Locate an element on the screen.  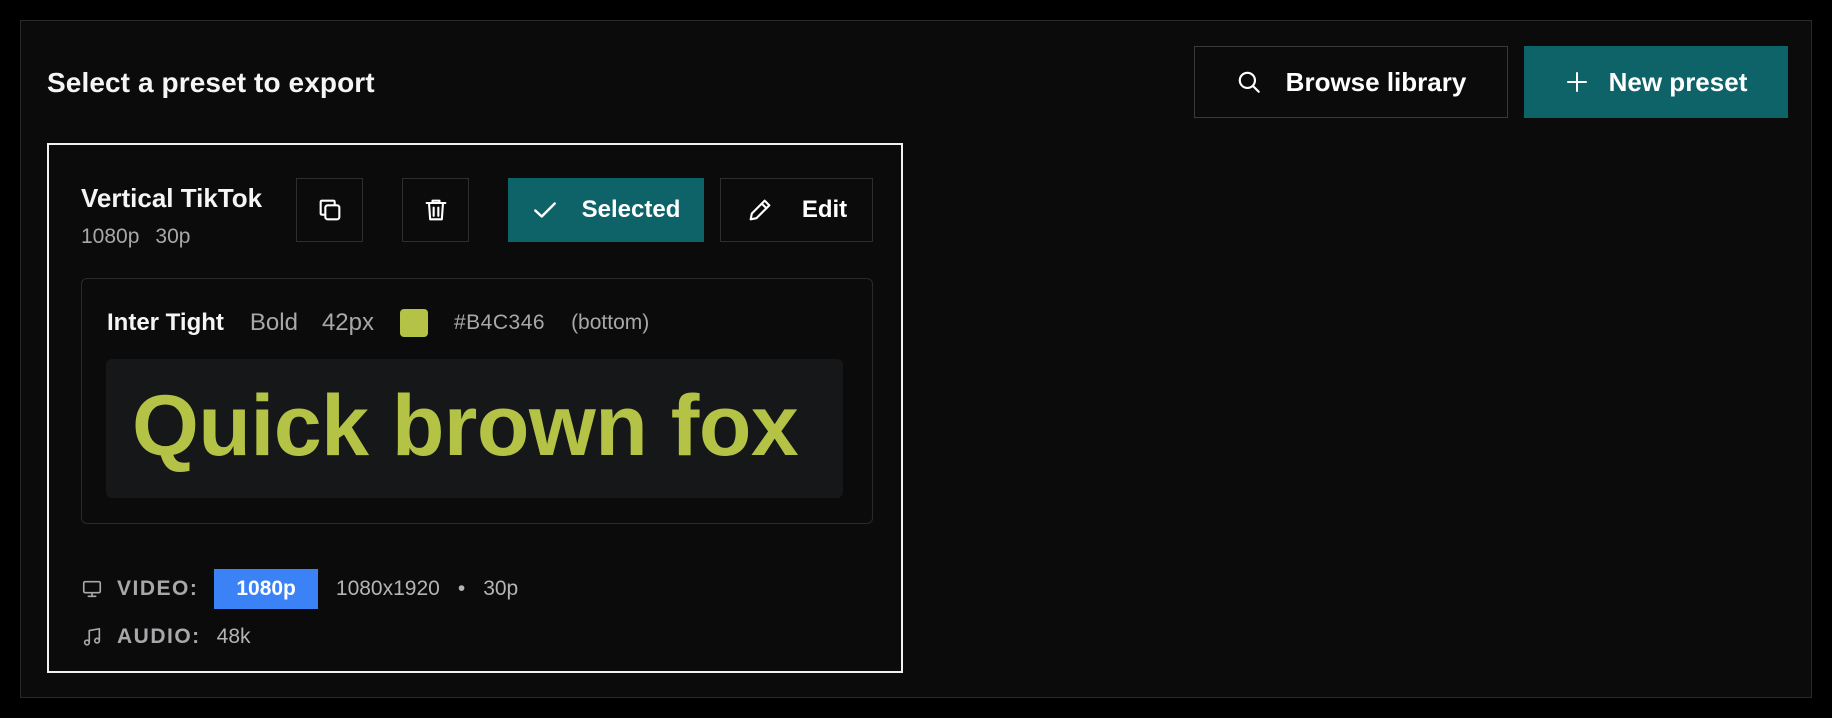
selected-label: Selected is located at coordinates (631, 209).